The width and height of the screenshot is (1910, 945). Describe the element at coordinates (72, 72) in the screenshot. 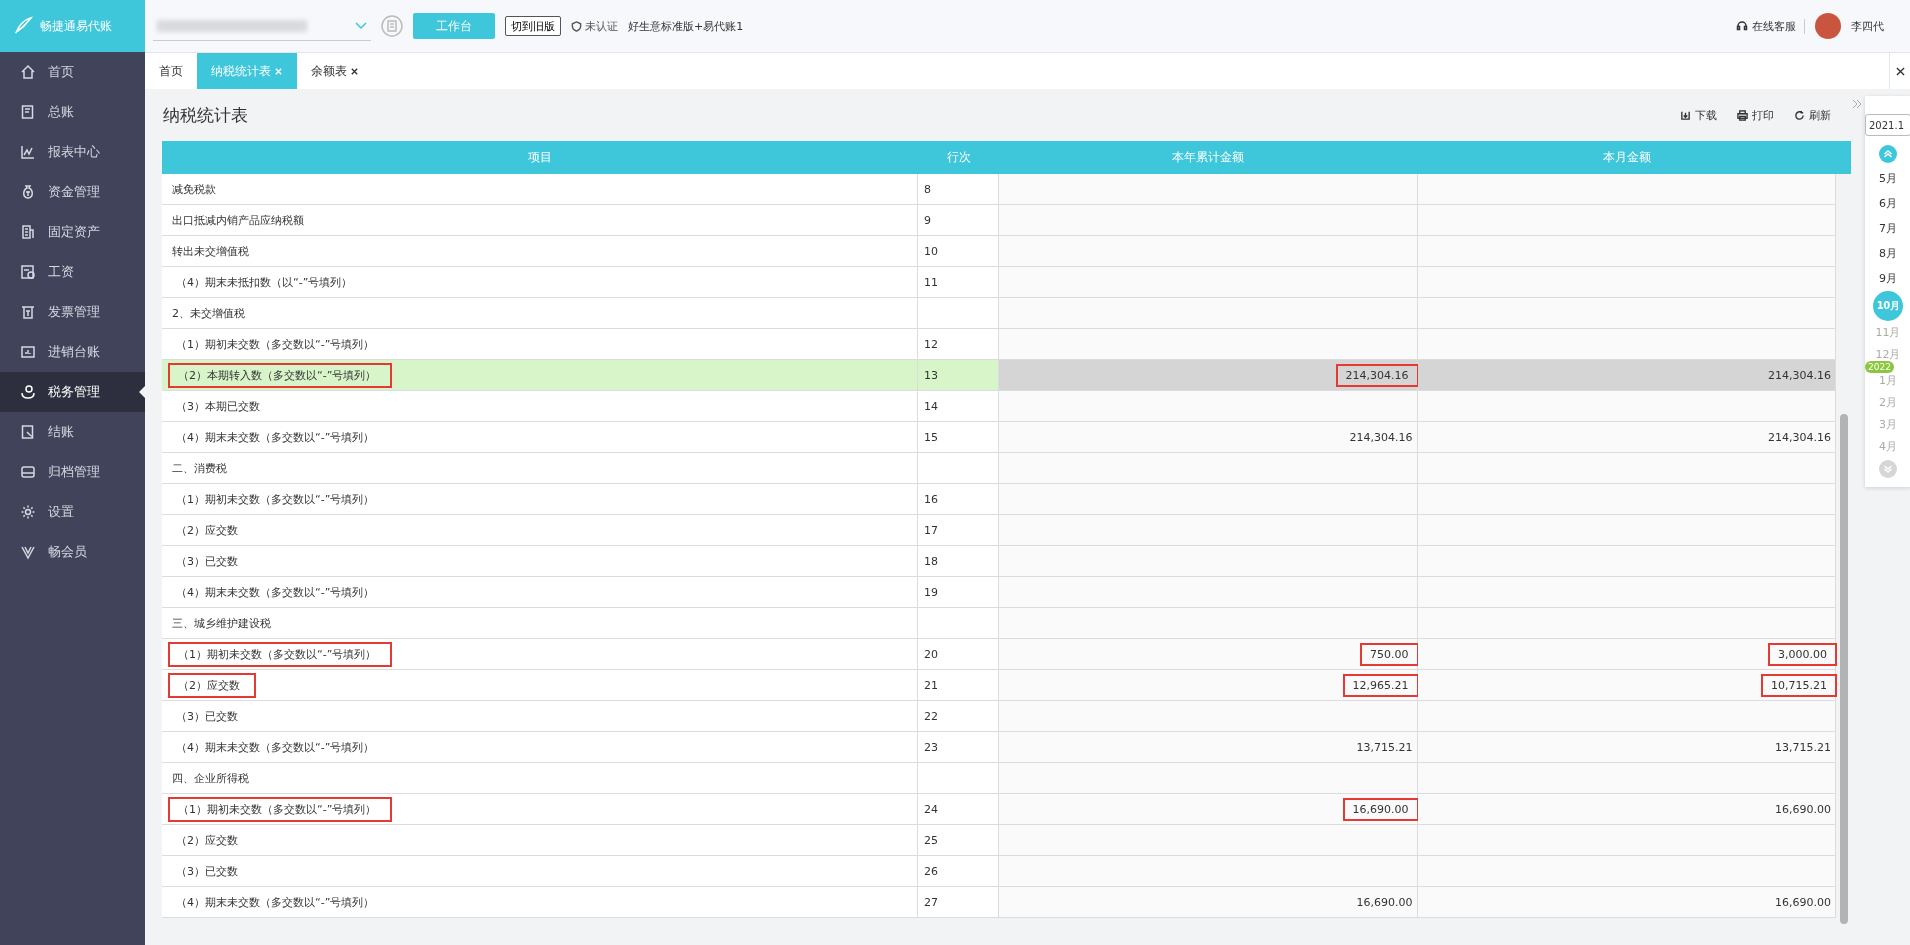

I see `sidebar-item: 首页` at that location.